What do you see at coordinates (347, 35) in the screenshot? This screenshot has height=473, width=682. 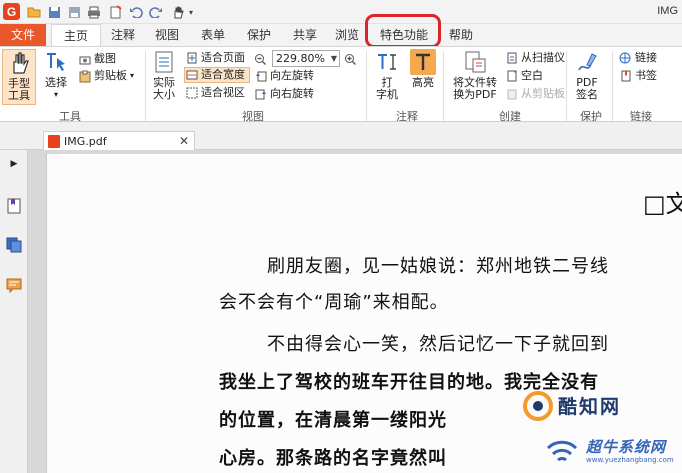 I see `tab-browse: 浏览` at bounding box center [347, 35].